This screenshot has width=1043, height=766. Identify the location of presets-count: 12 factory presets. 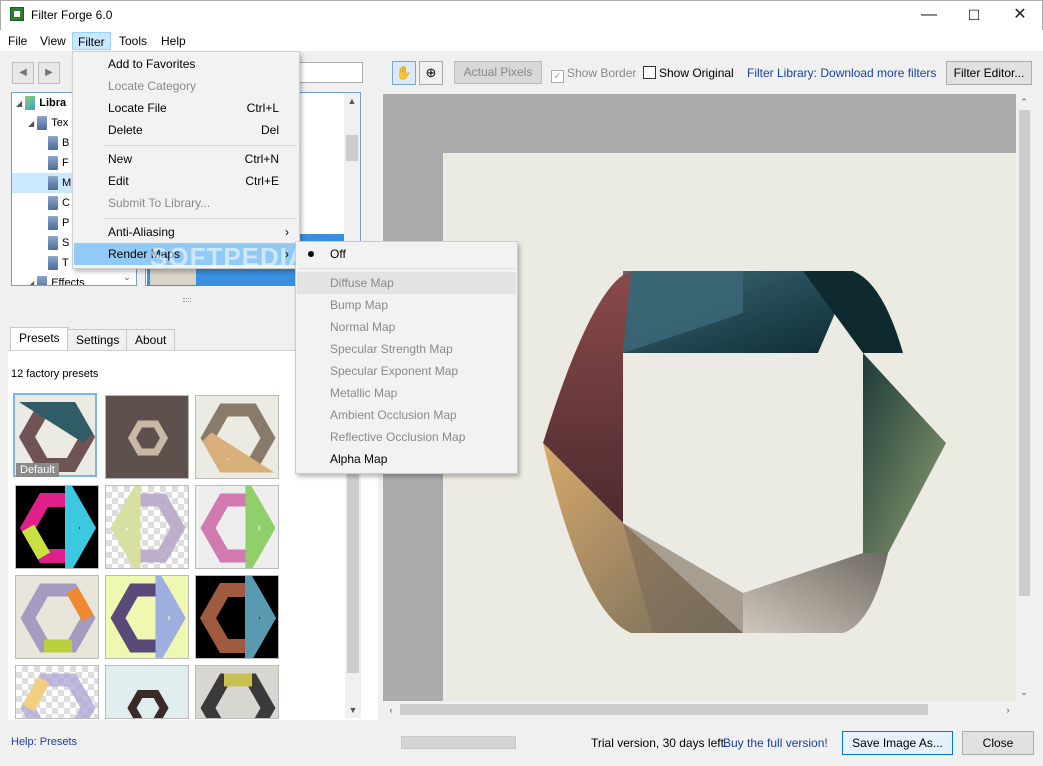
(55, 374).